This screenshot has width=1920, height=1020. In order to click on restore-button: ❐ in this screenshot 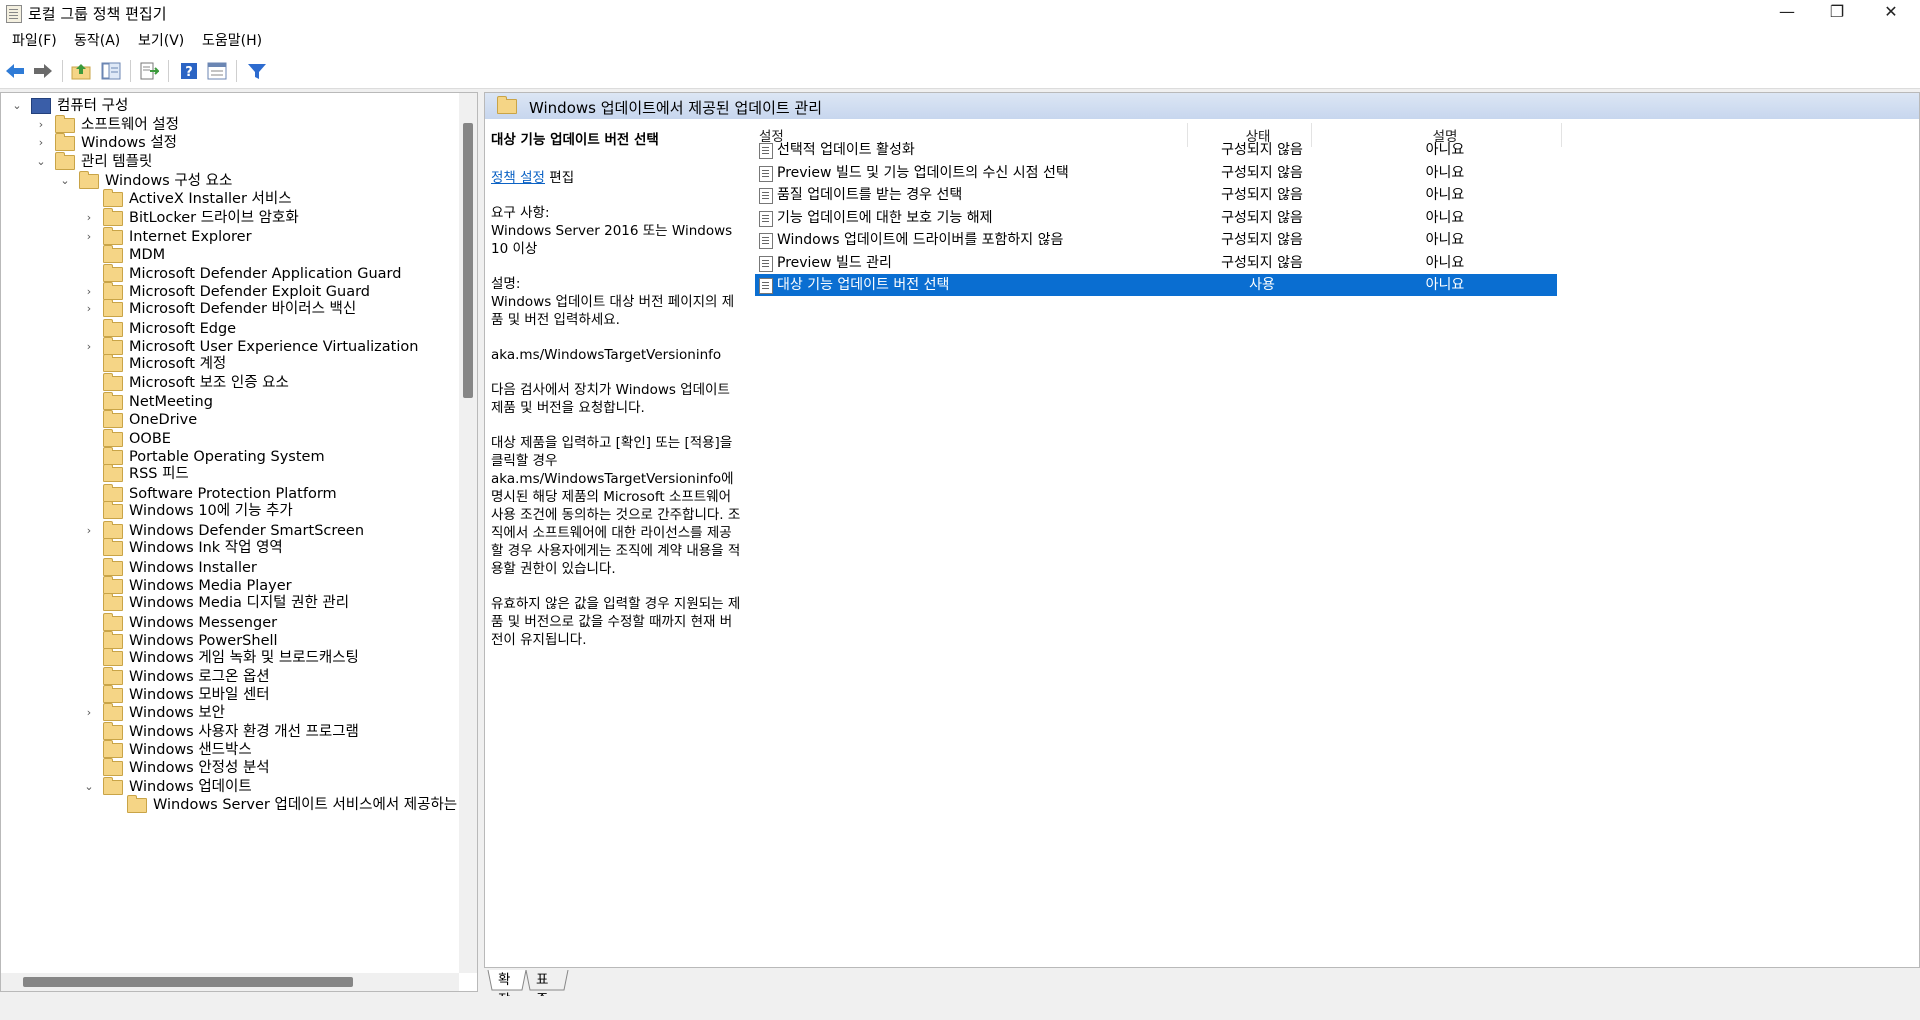, I will do `click(1837, 13)`.